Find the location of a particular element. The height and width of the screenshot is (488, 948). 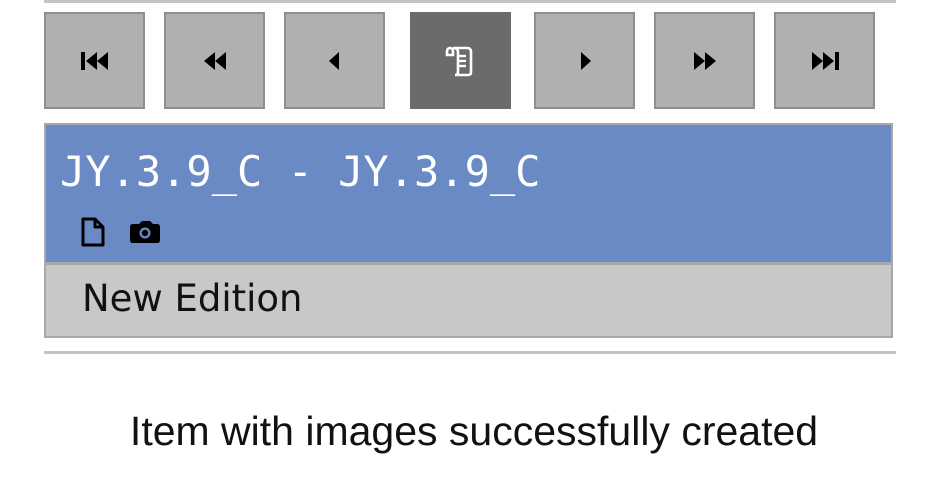

next-icon is located at coordinates (585, 60).